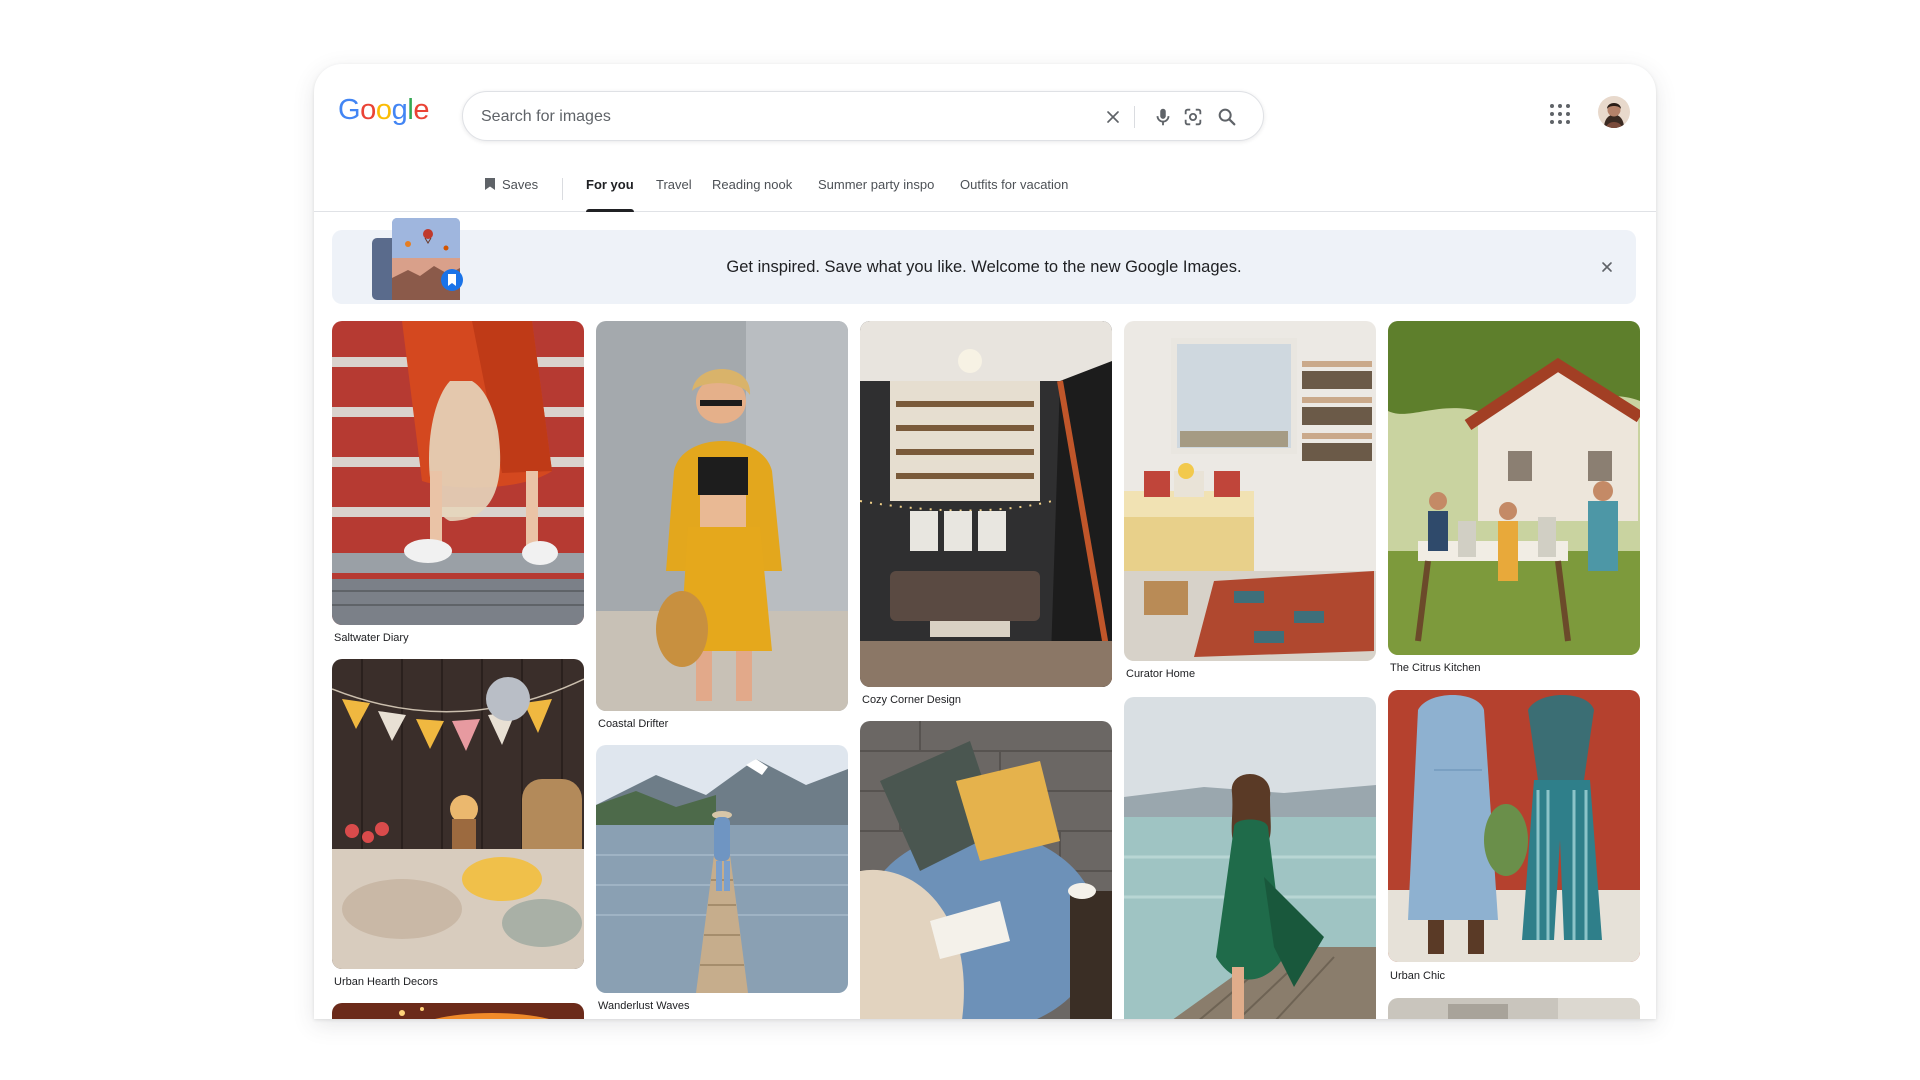 Image resolution: width=1920 pixels, height=1080 pixels. I want to click on google-logo: Google, so click(384, 110).